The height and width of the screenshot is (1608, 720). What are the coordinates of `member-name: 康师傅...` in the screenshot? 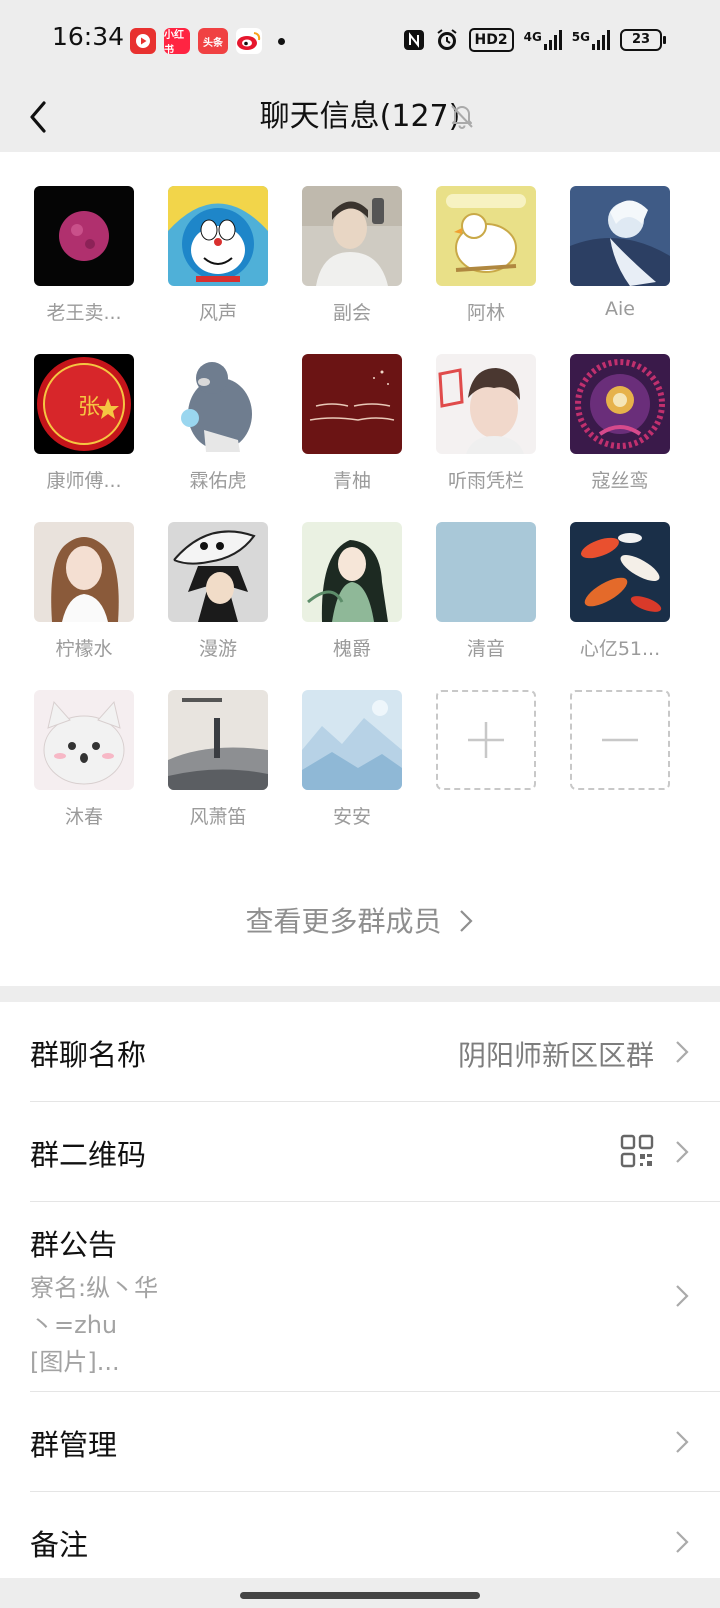 It's located at (84, 481).